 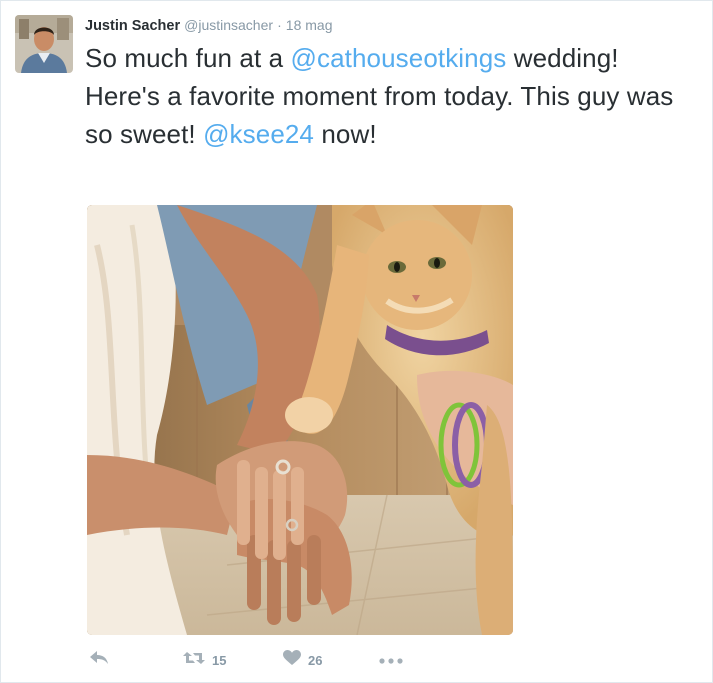 I want to click on author-handle: @justinsacher, so click(x=228, y=25).